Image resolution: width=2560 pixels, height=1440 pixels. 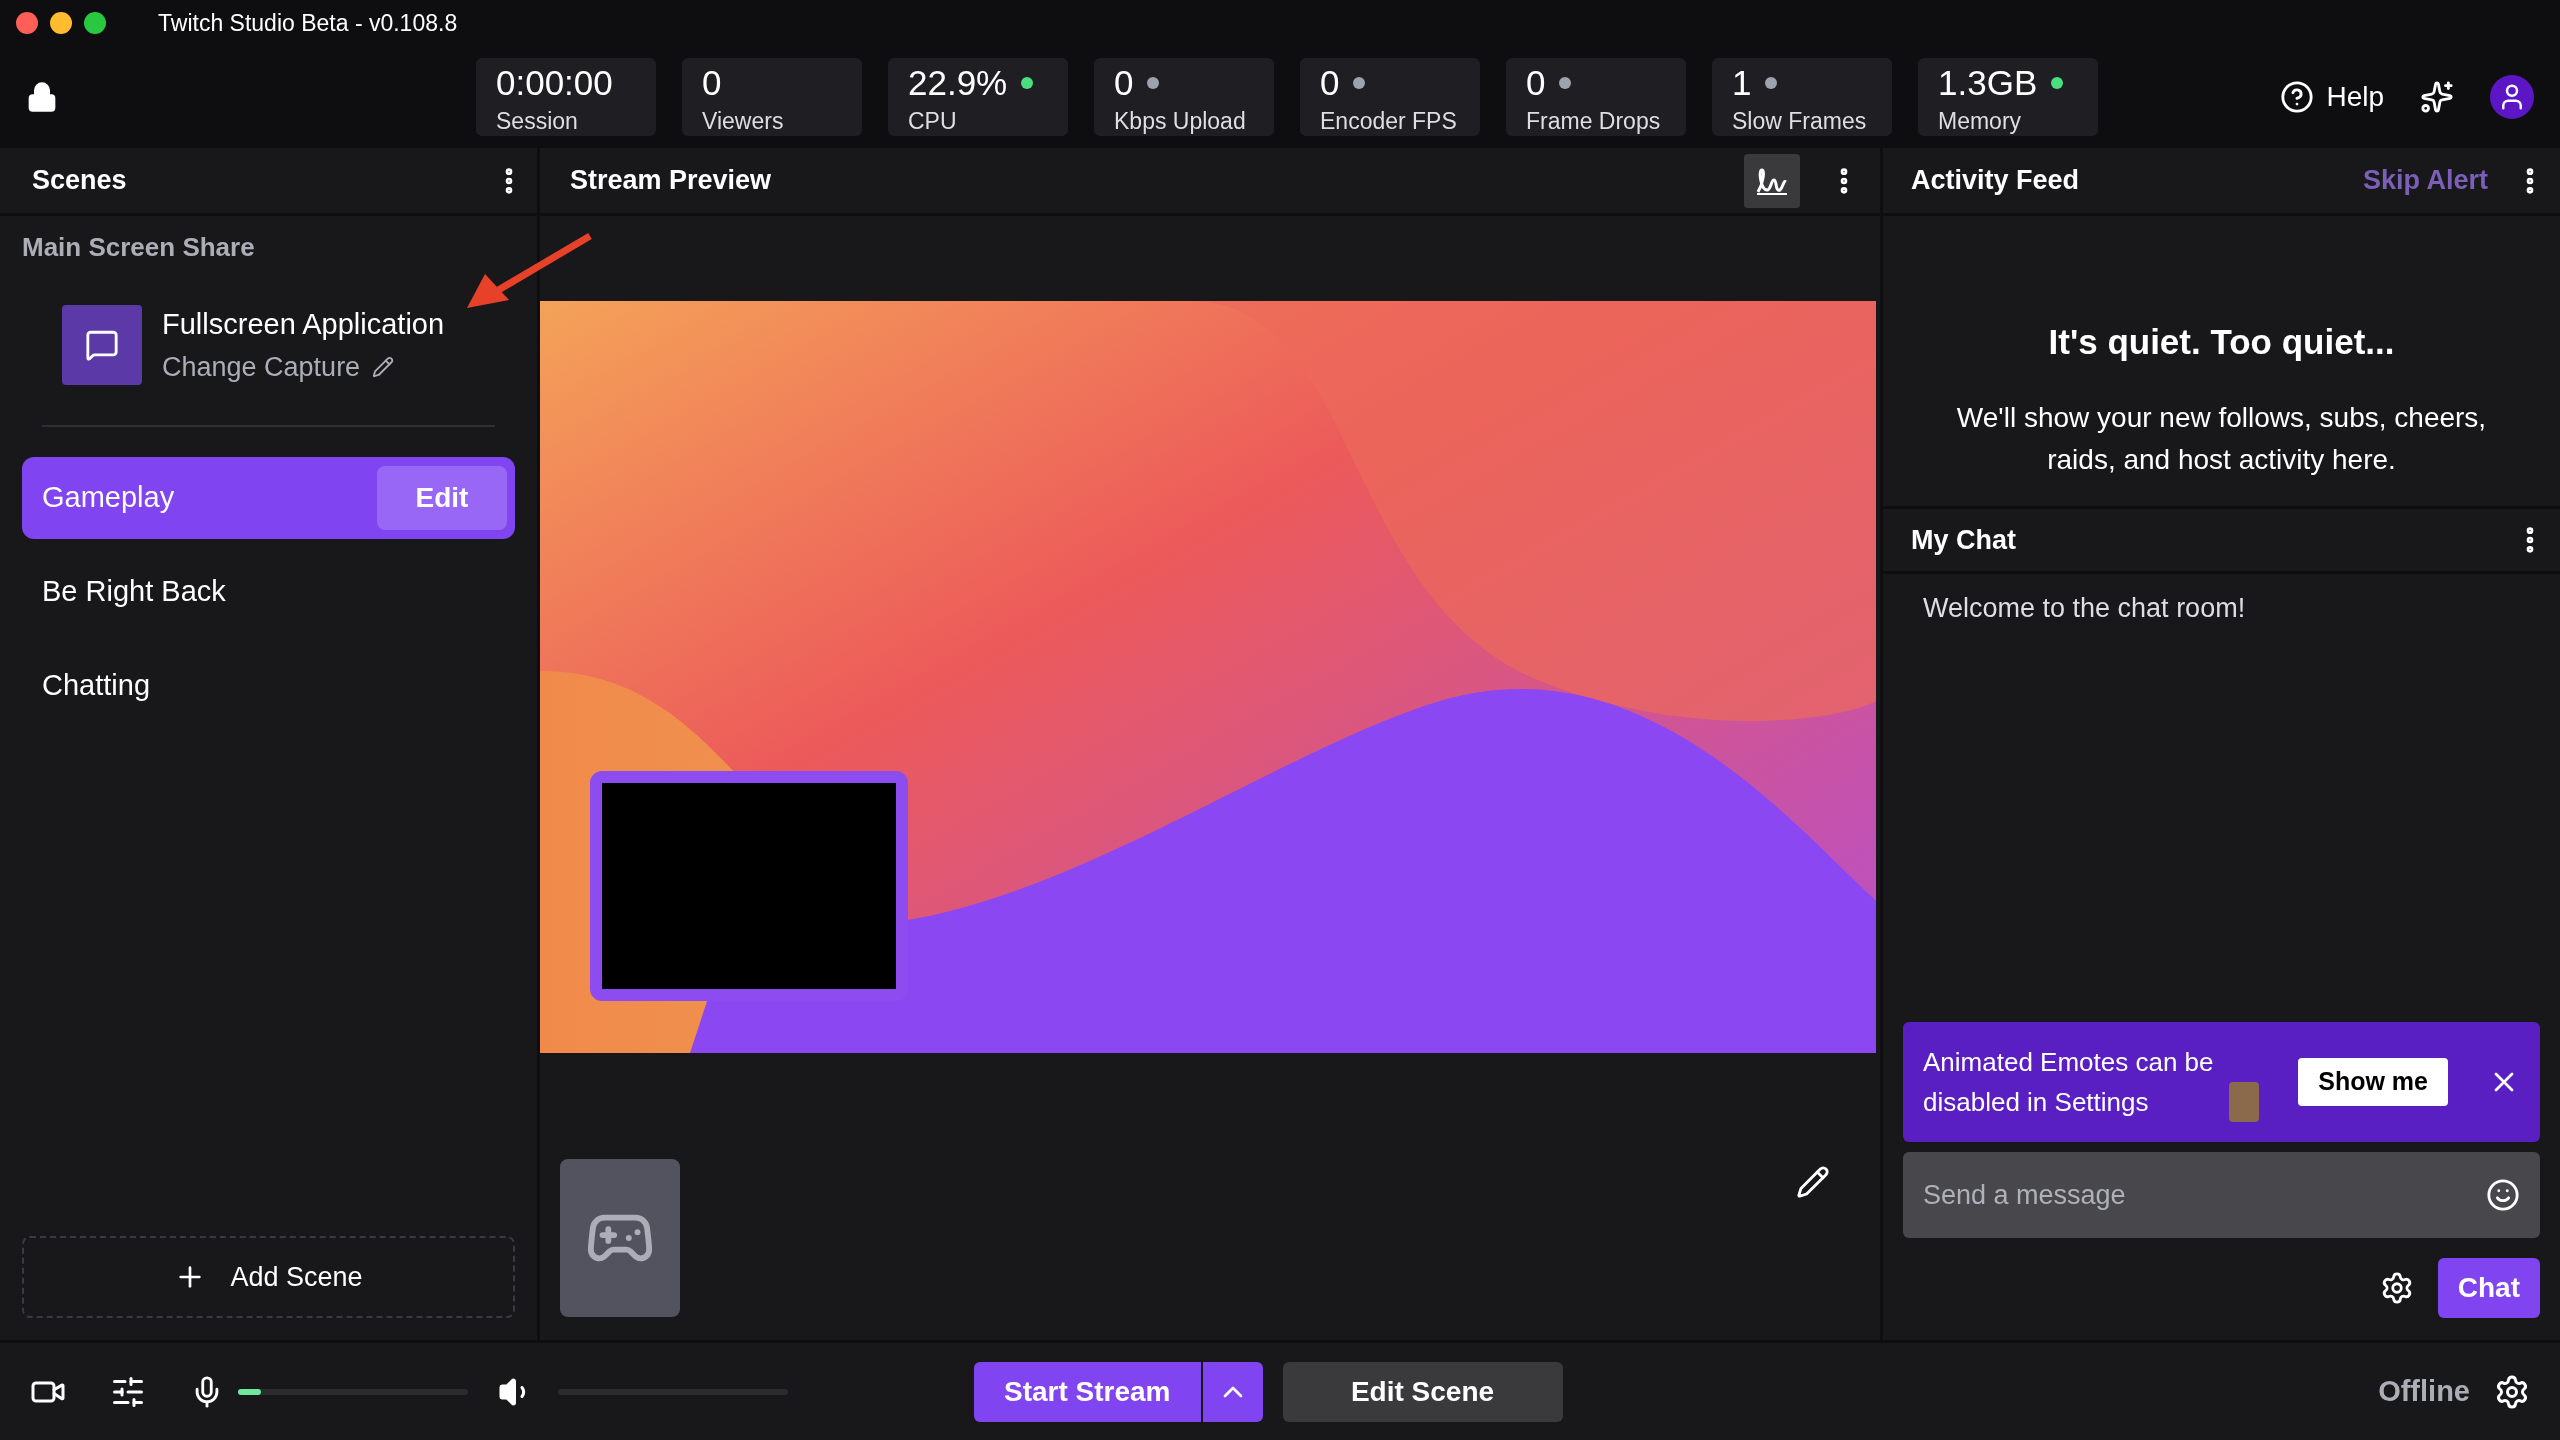 What do you see at coordinates (671, 181) in the screenshot?
I see `panel-title: Stream Preview` at bounding box center [671, 181].